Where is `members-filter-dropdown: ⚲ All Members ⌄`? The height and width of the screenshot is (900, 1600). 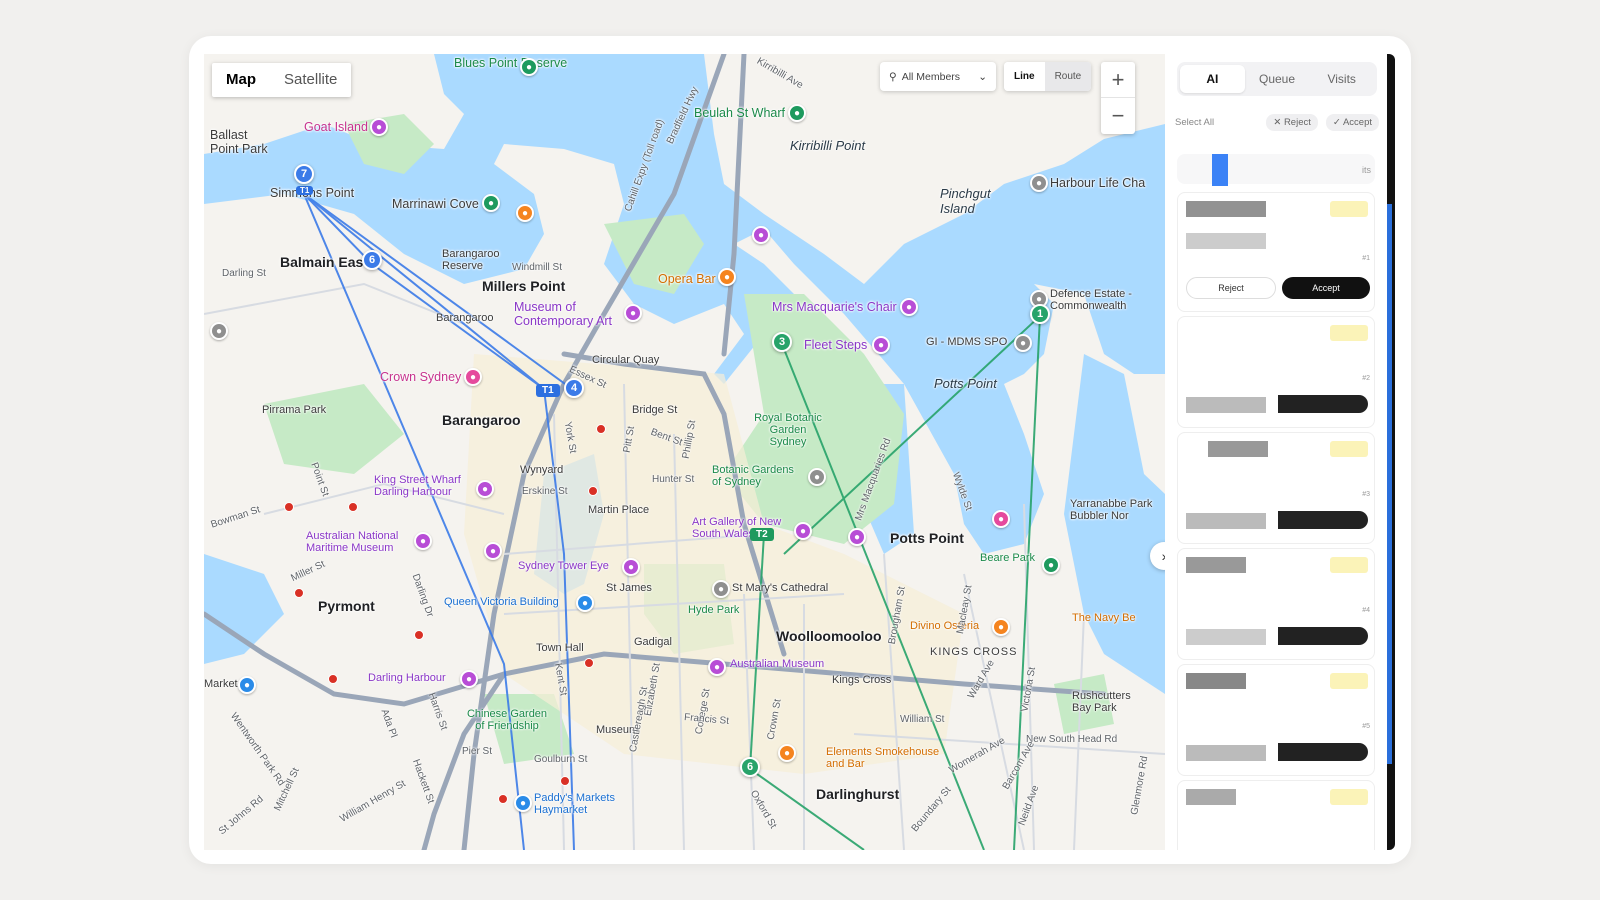
members-filter-dropdown: ⚲ All Members ⌄ is located at coordinates (938, 76).